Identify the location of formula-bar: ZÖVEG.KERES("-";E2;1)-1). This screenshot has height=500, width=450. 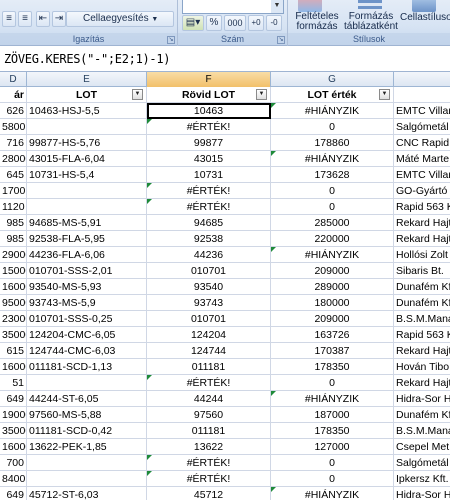
(225, 59).